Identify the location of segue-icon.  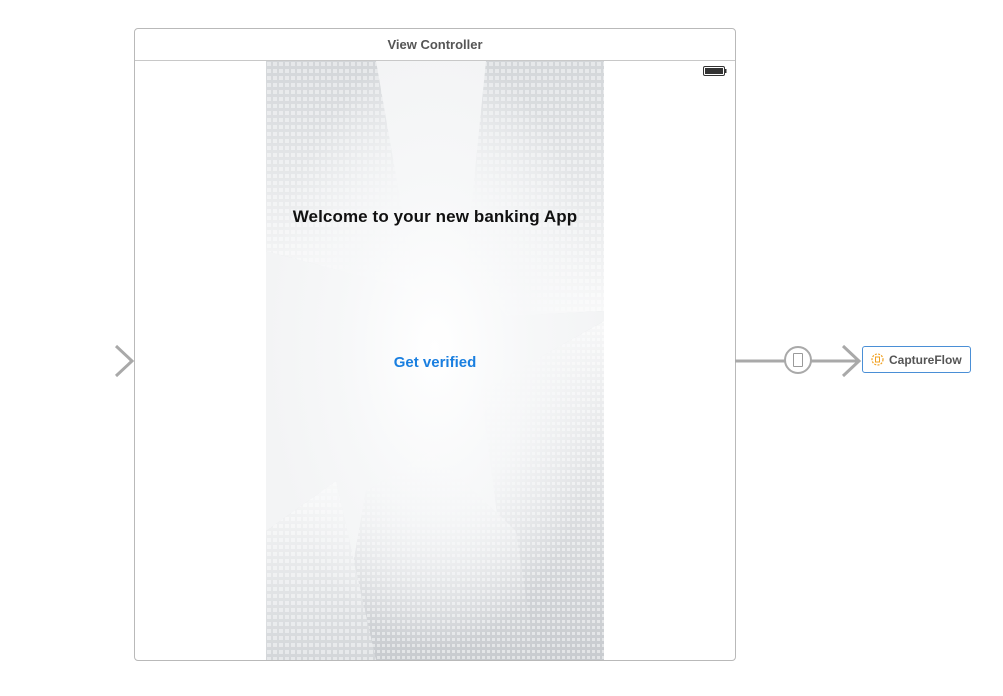
(798, 360).